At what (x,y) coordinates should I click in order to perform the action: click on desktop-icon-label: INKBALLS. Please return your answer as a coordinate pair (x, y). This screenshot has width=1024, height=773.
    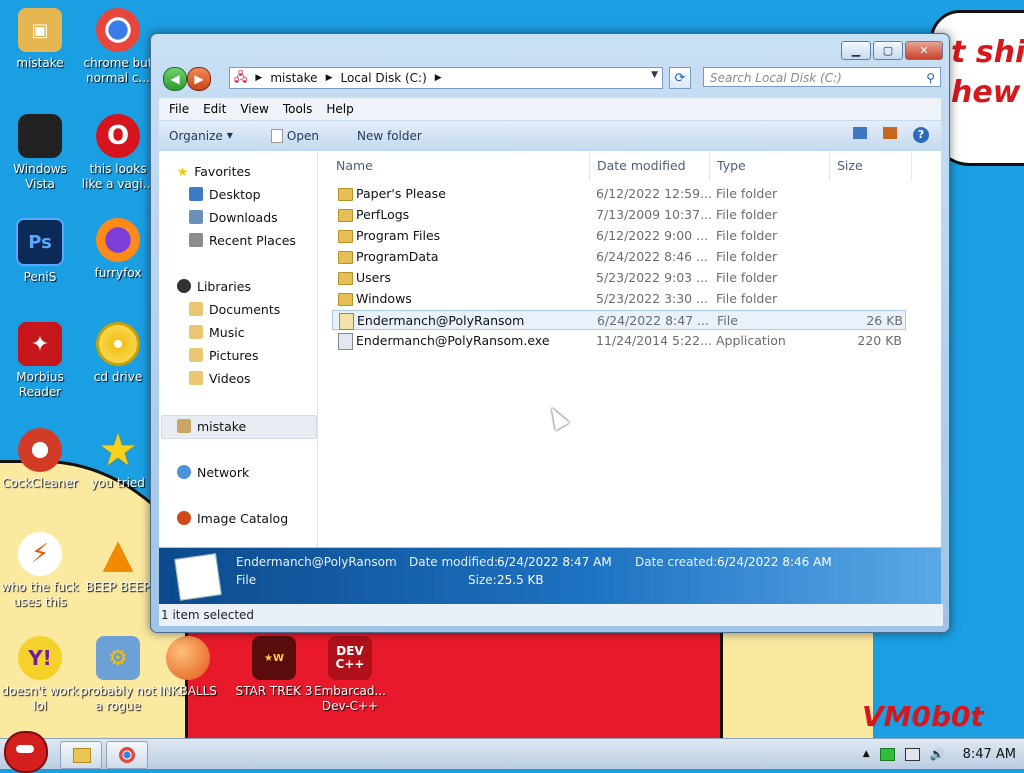
    Looking at the image, I should click on (188, 691).